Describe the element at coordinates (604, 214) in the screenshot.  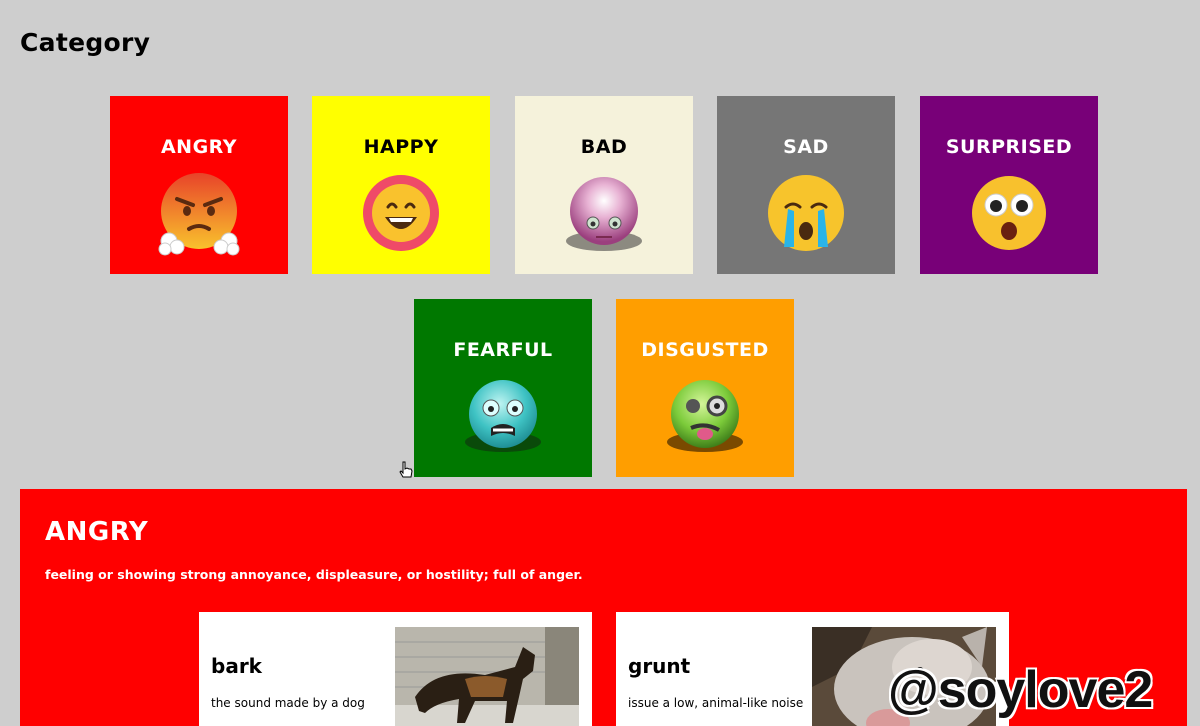
I see `bad-face-icon` at that location.